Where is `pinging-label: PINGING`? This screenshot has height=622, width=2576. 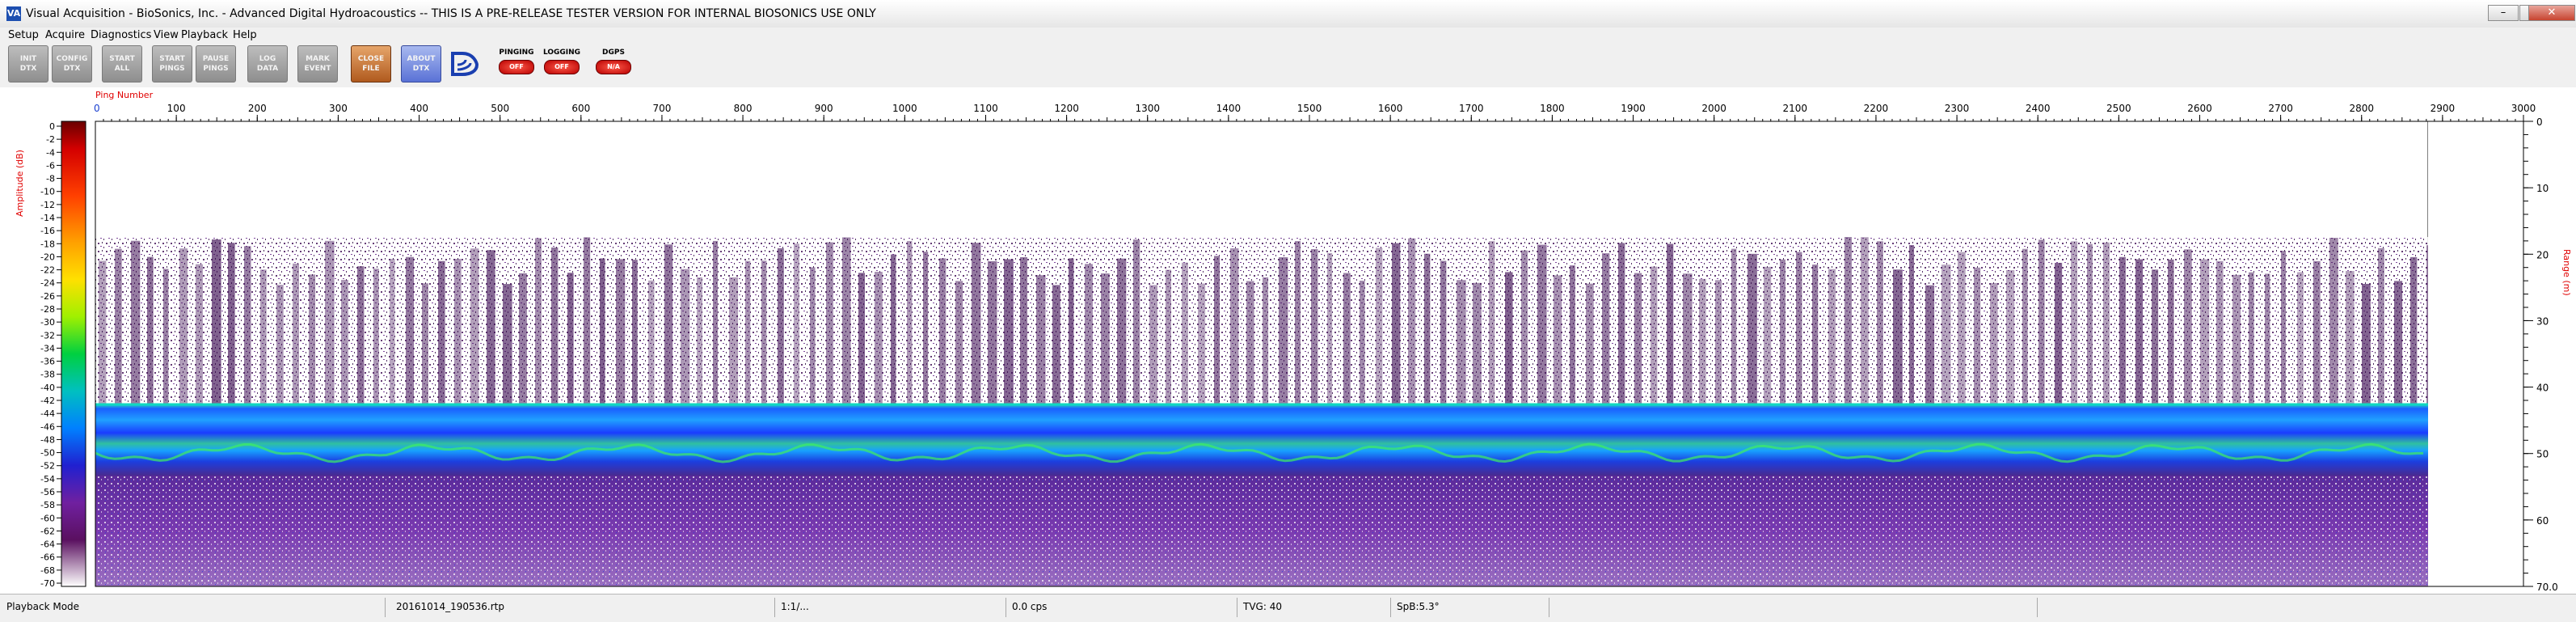
pinging-label: PINGING is located at coordinates (516, 53).